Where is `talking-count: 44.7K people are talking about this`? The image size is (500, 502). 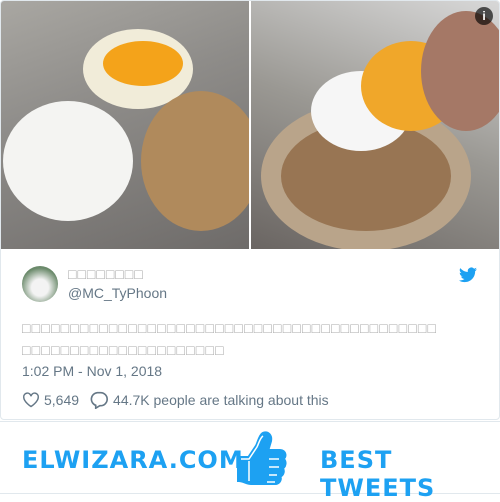
talking-count: 44.7K people are talking about this is located at coordinates (221, 400).